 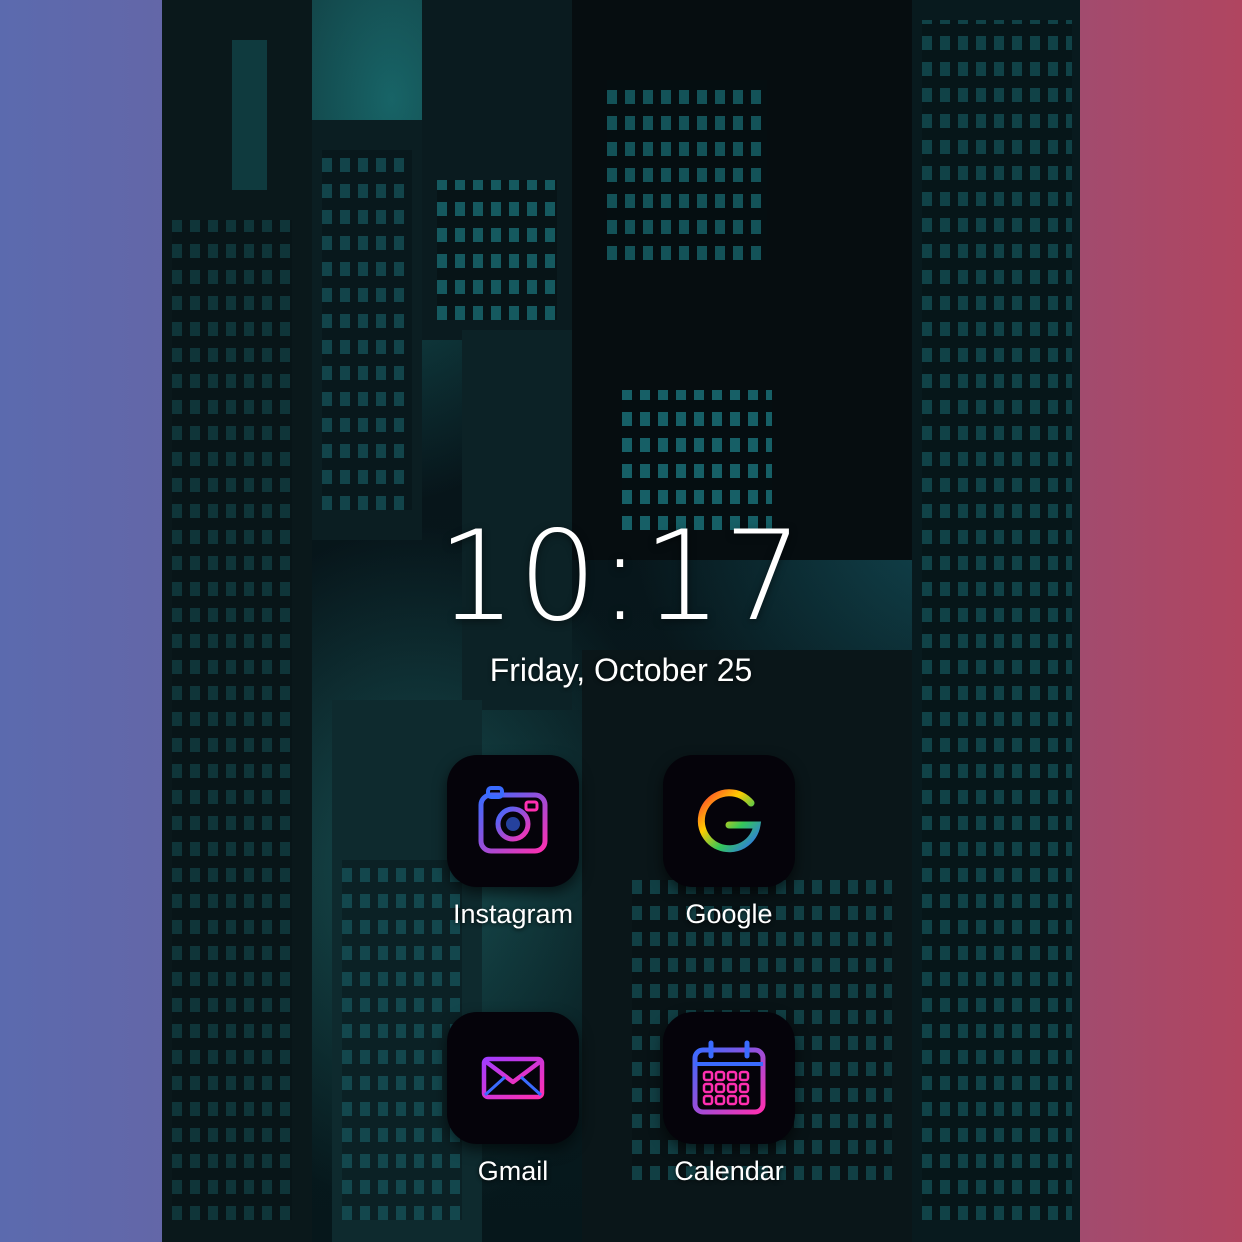 I want to click on google-g-icon, so click(x=729, y=821).